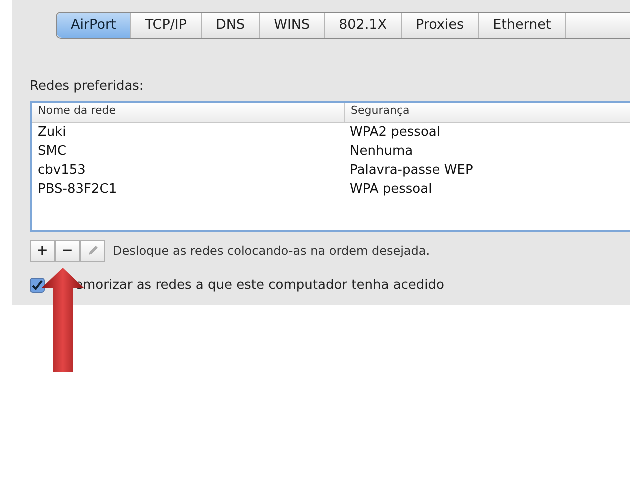  I want to click on table-cell-text: Palavra-passe WEP, so click(411, 171).